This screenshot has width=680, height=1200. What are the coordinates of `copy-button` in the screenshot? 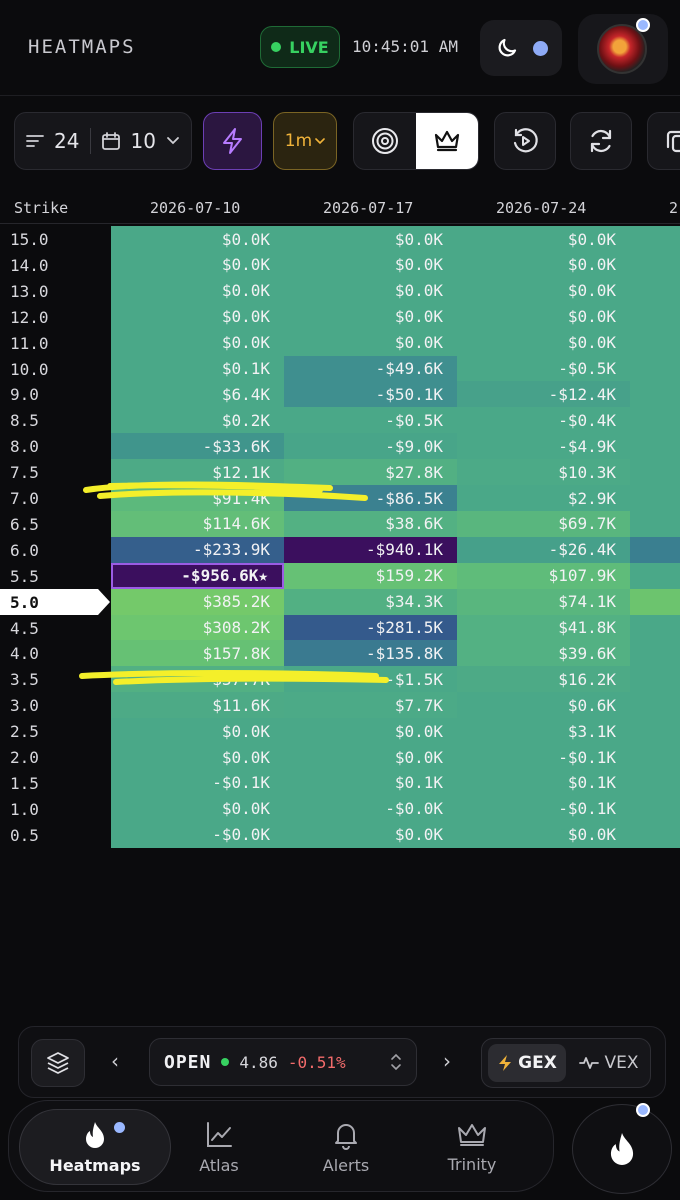 It's located at (663, 141).